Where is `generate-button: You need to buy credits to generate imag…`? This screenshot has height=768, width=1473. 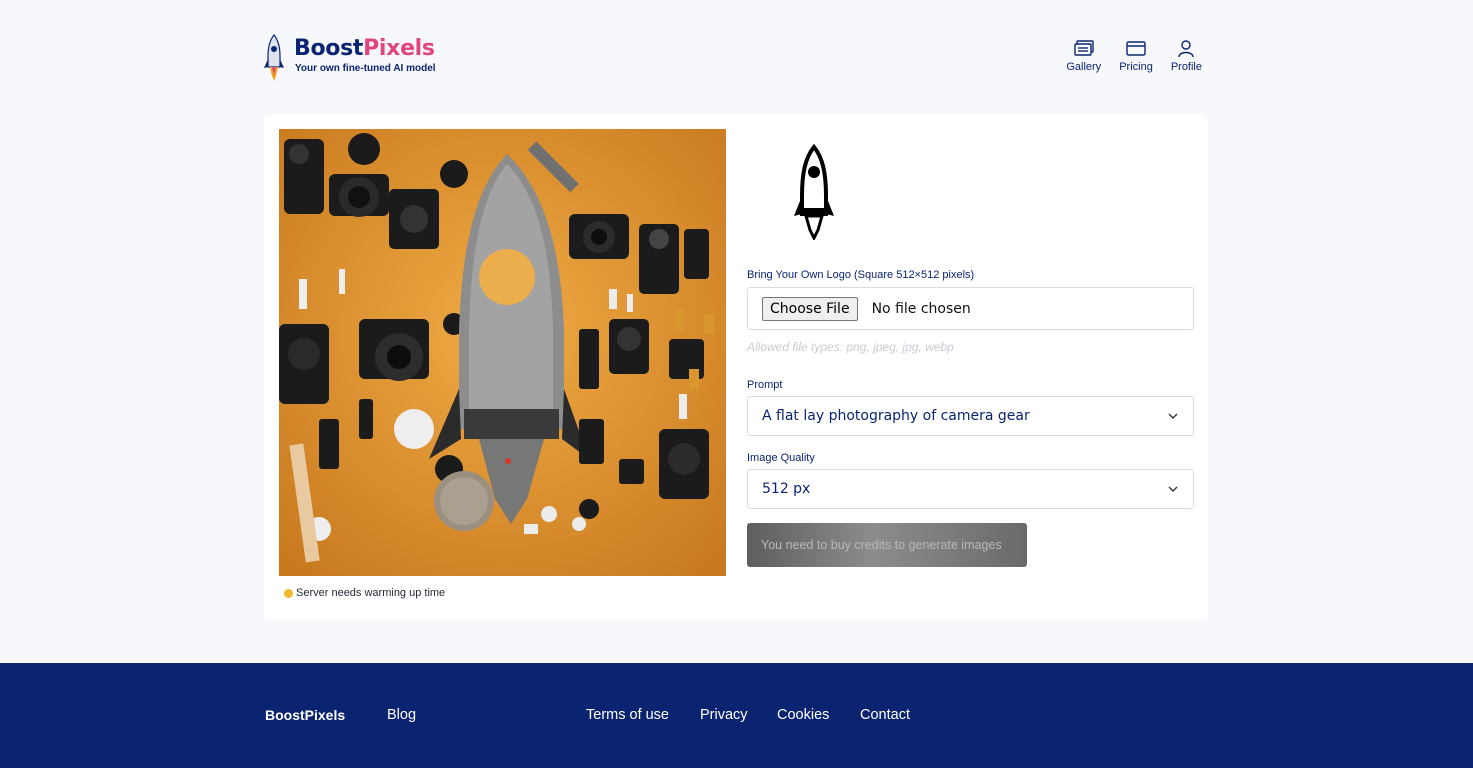 generate-button: You need to buy credits to generate imag… is located at coordinates (887, 545).